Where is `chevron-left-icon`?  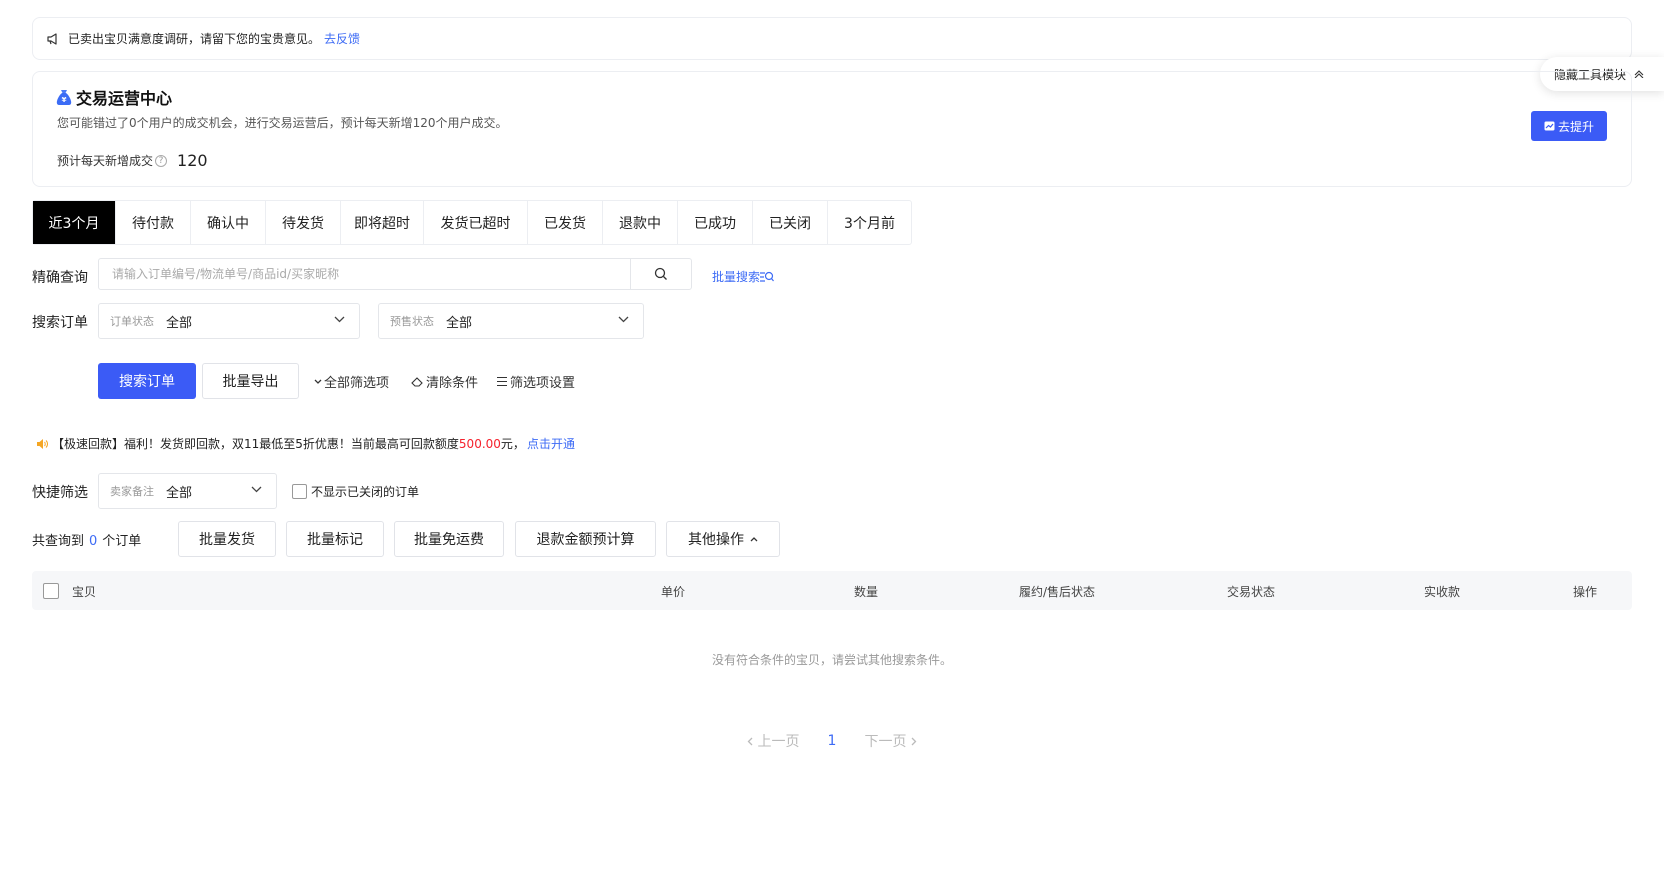 chevron-left-icon is located at coordinates (749, 741).